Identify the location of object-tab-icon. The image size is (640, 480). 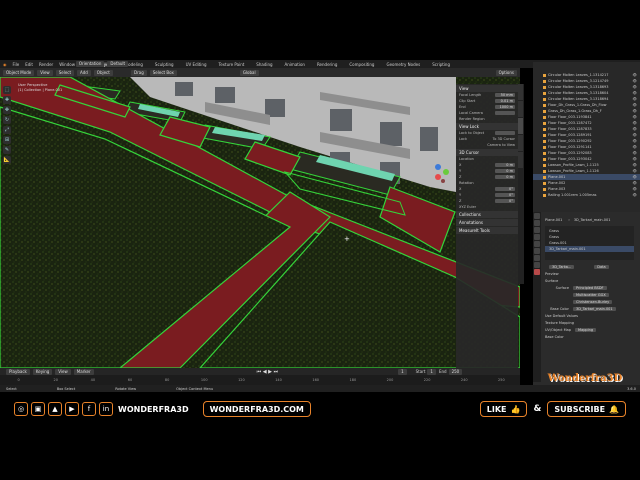
(537, 258).